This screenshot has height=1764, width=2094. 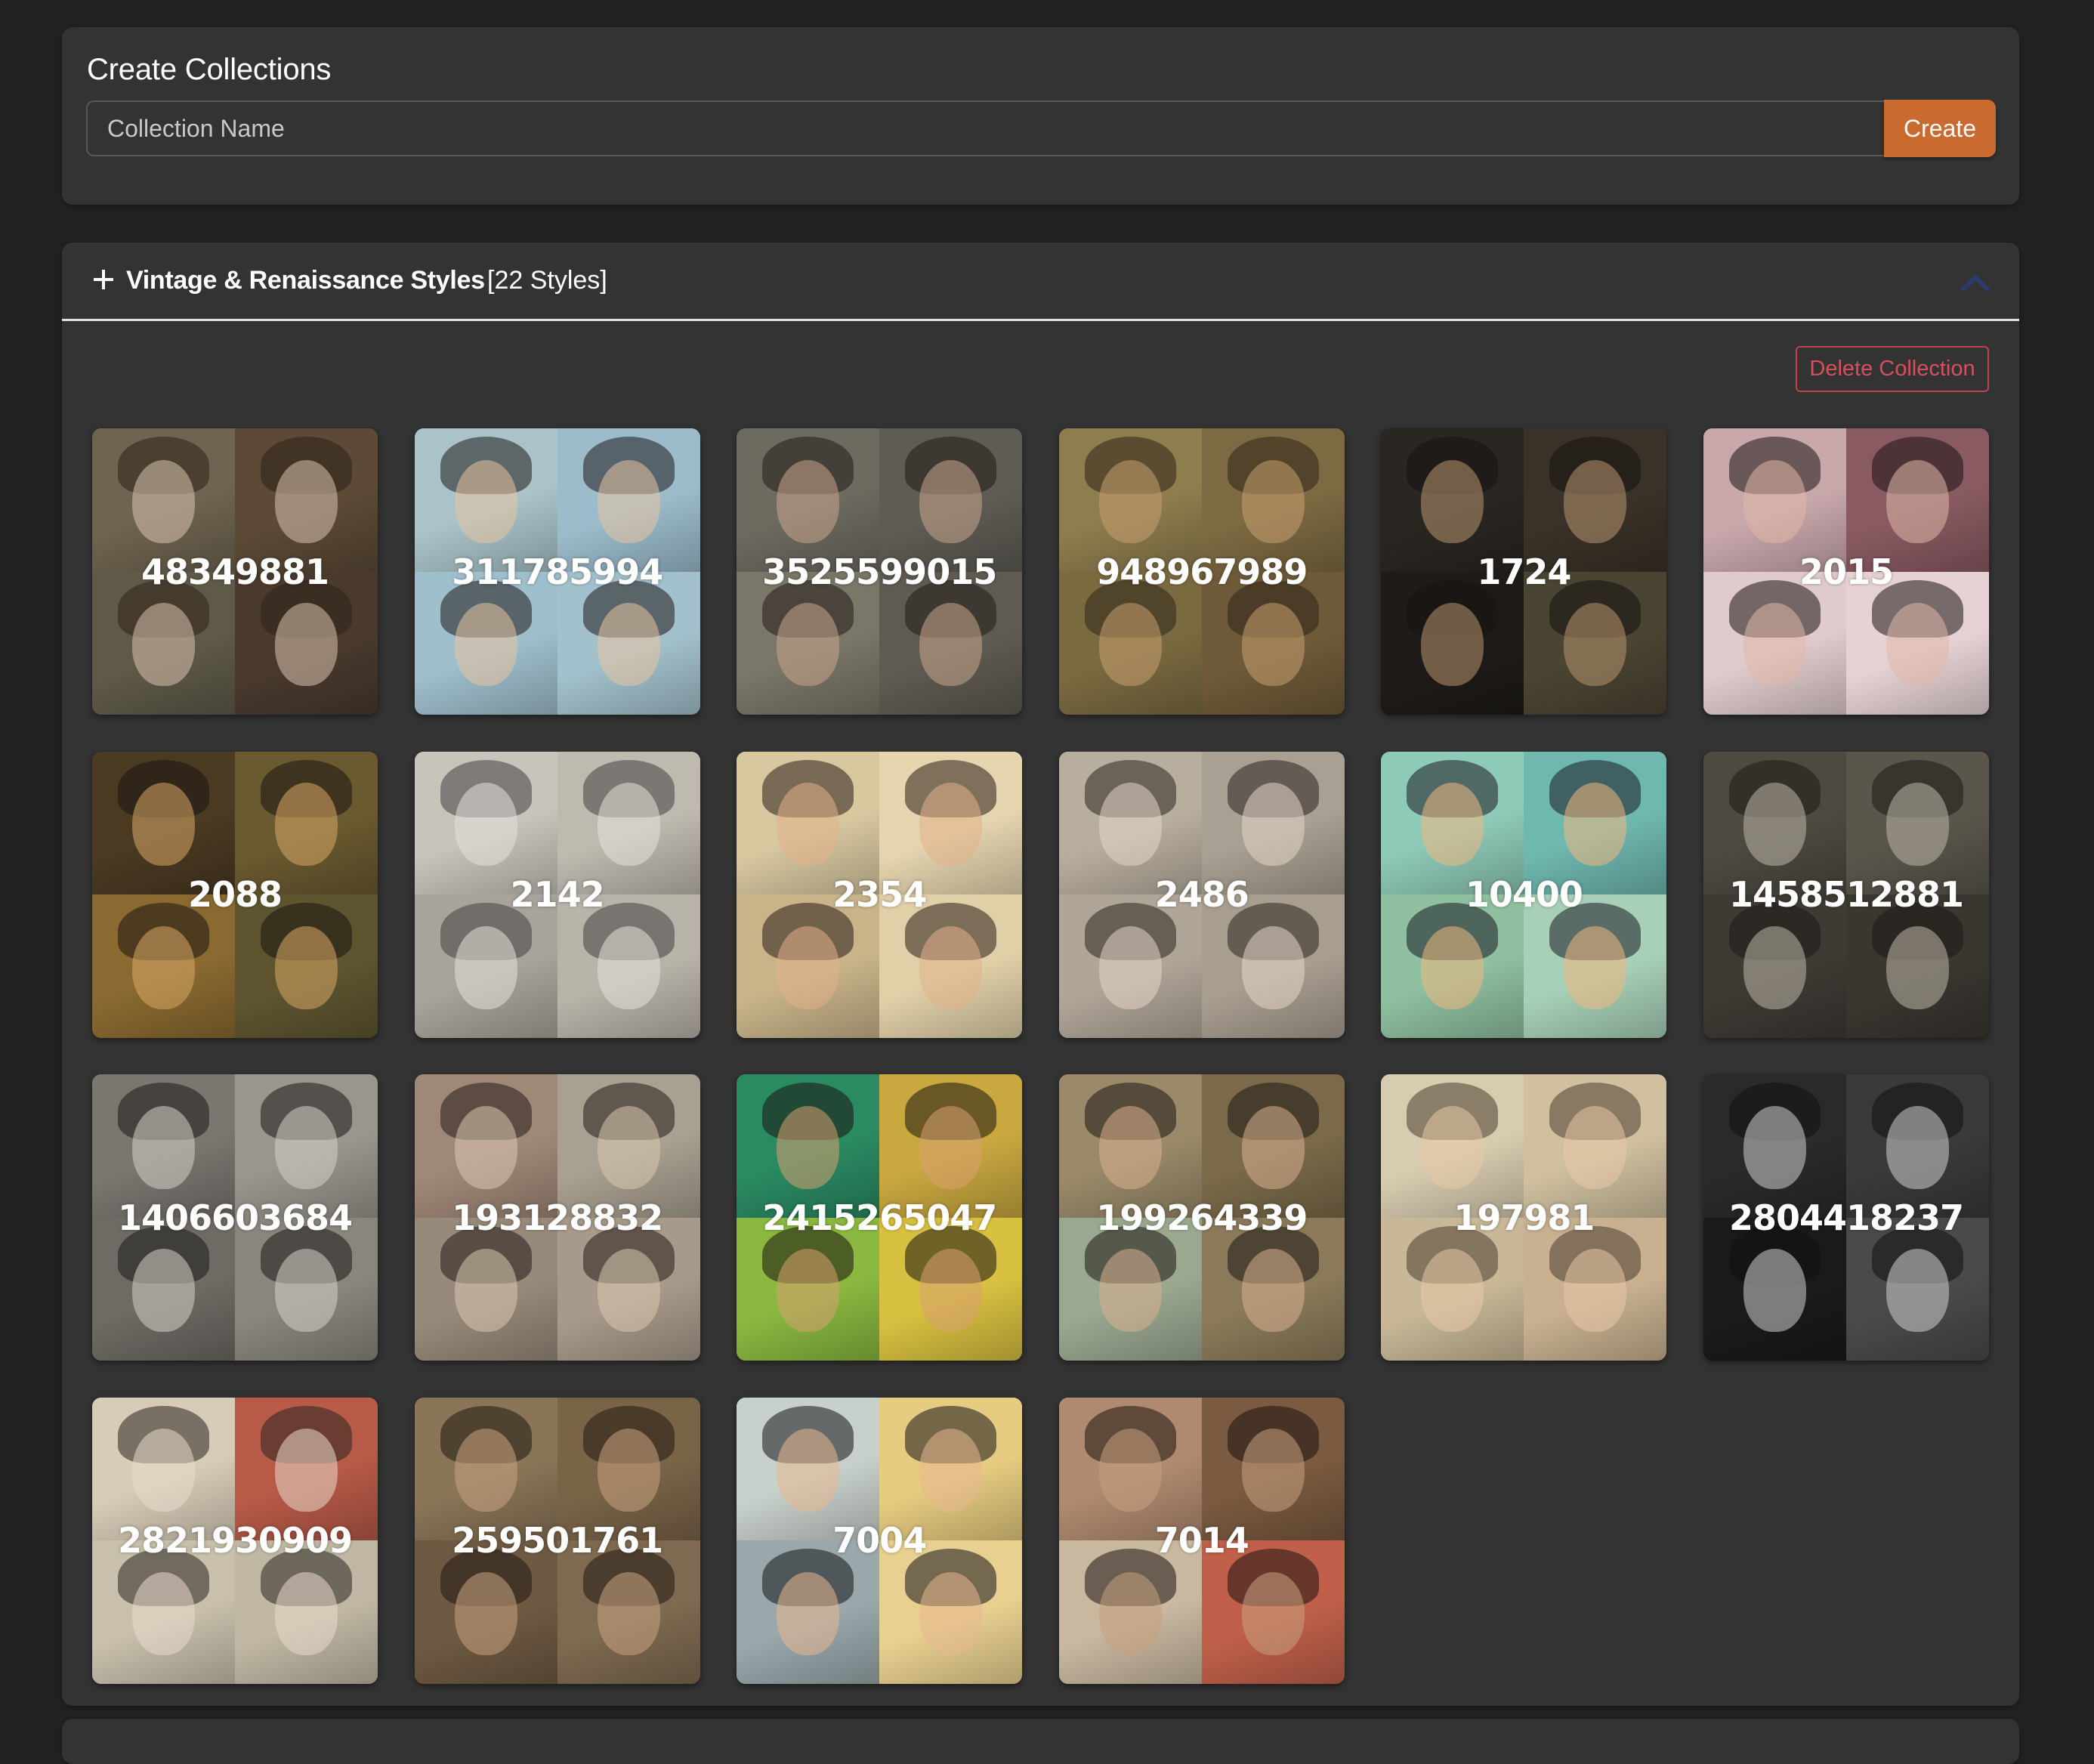 What do you see at coordinates (305, 280) in the screenshot?
I see `collection-title: Vintage & Renaissance Styles` at bounding box center [305, 280].